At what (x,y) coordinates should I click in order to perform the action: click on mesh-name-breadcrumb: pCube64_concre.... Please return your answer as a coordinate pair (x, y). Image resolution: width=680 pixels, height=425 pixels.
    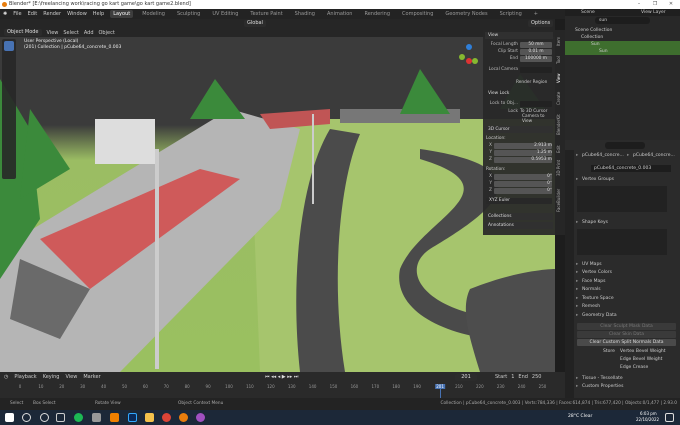
    Looking at the image, I should click on (652, 156).